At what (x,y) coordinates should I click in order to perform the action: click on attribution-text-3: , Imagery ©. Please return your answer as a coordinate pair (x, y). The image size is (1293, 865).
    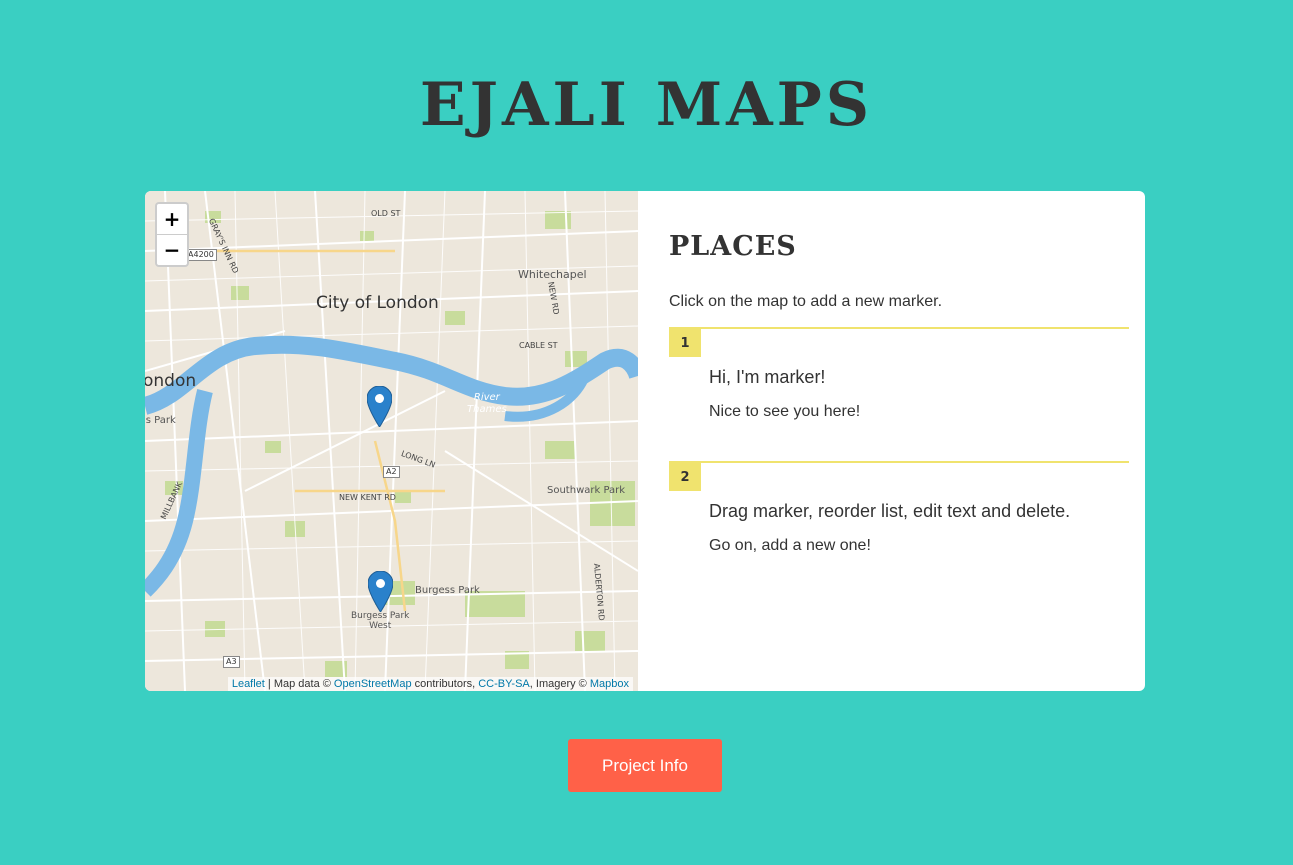
    Looking at the image, I should click on (559, 684).